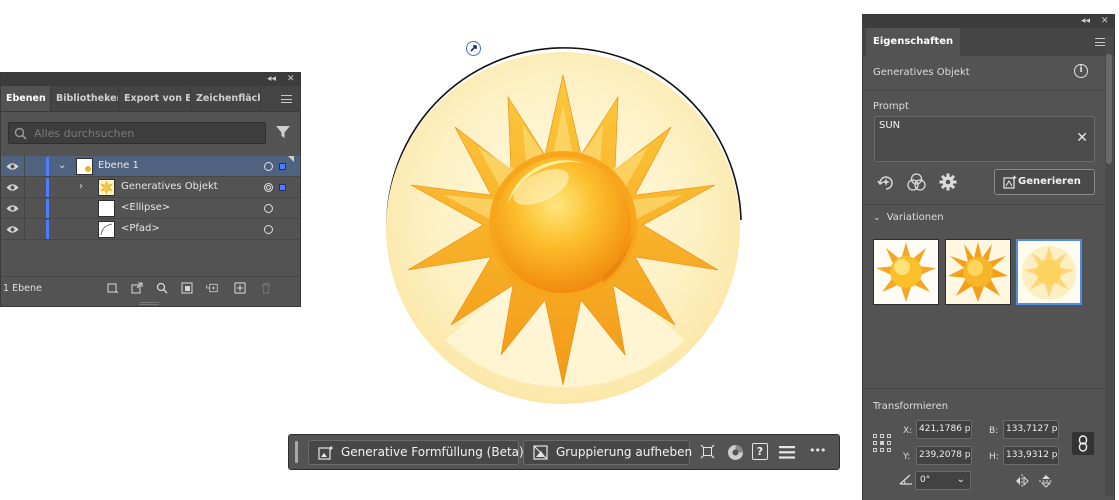 This screenshot has width=1119, height=500. What do you see at coordinates (150, 288) in the screenshot?
I see `layers-footer: 1 Ebene` at bounding box center [150, 288].